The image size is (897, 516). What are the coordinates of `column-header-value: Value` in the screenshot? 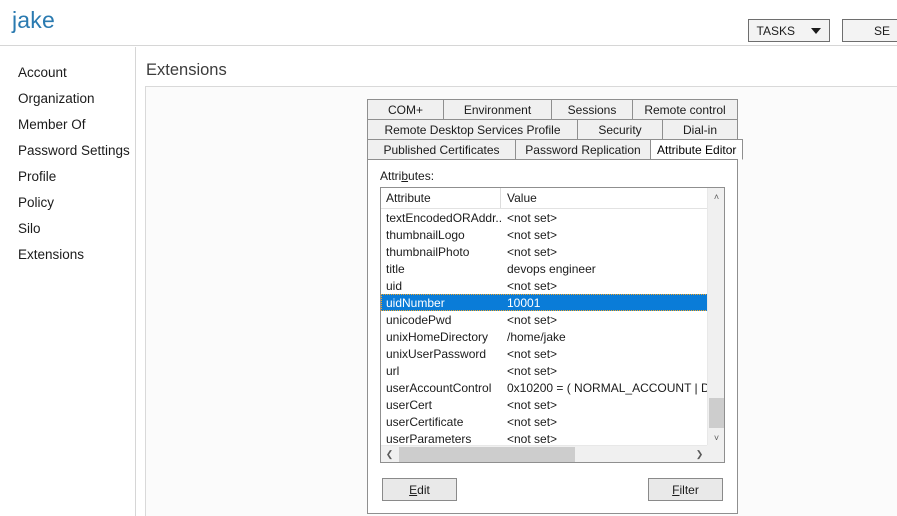 It's located at (604, 198).